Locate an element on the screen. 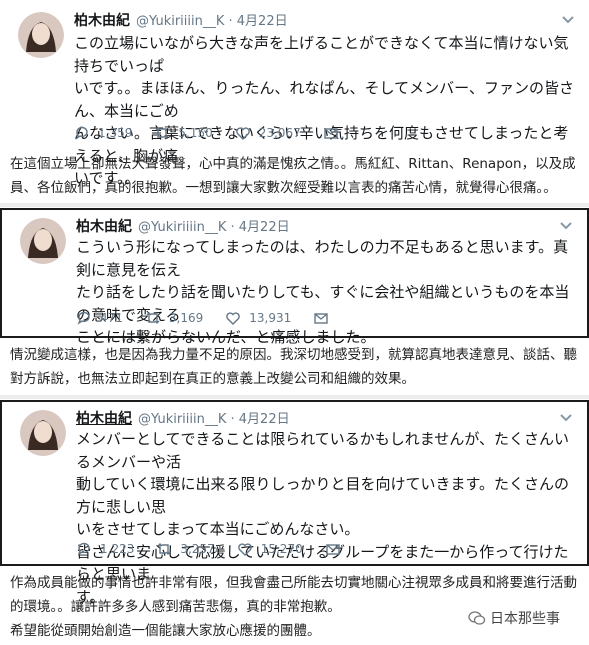  like-button: 23,067 is located at coordinates (268, 133).